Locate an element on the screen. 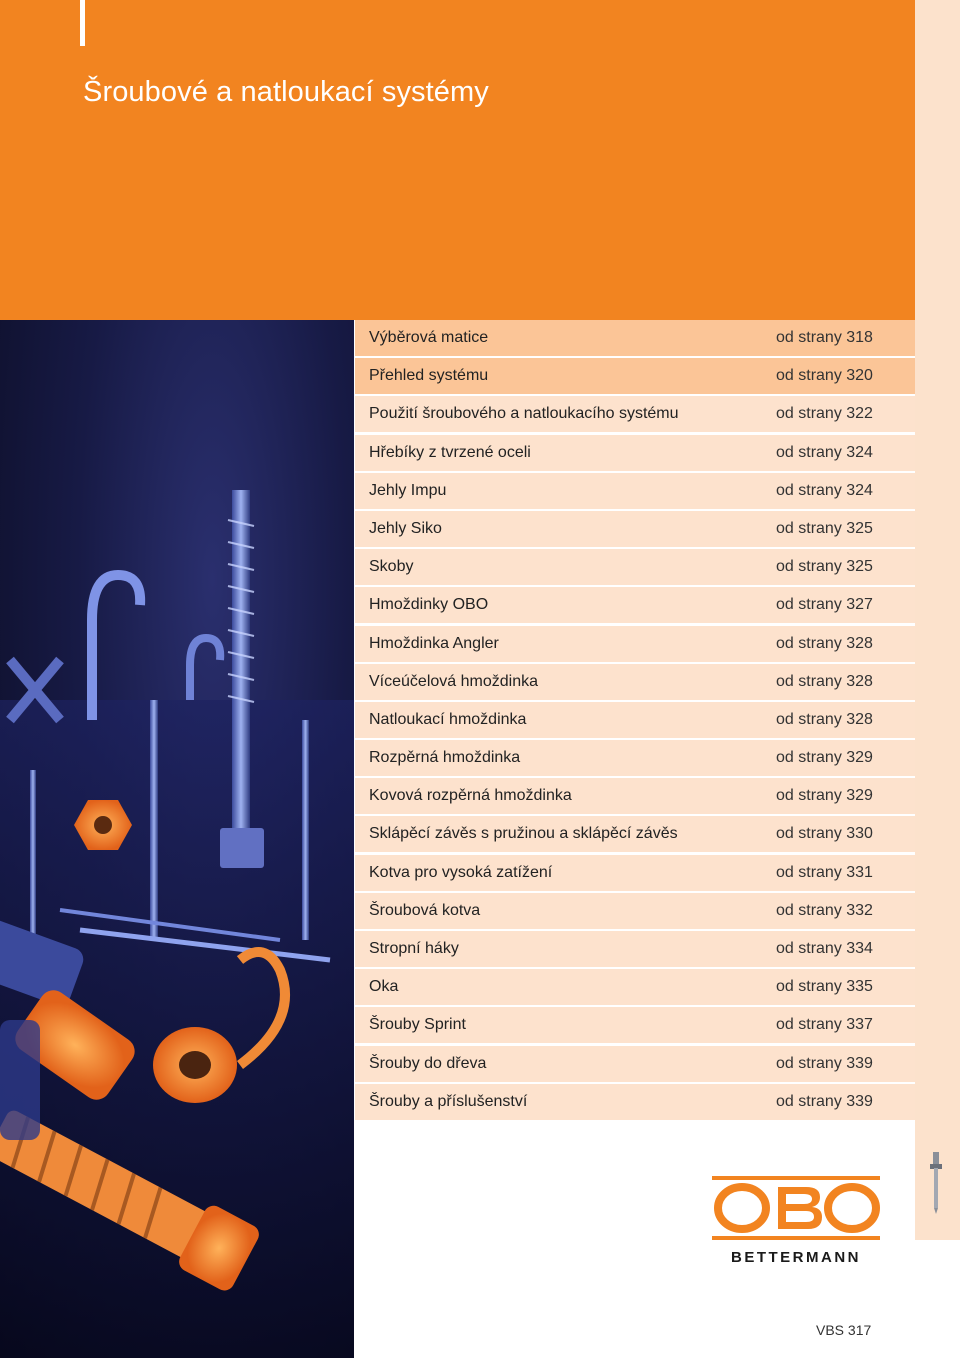 The width and height of the screenshot is (960, 1358). side-strip is located at coordinates (937, 620).